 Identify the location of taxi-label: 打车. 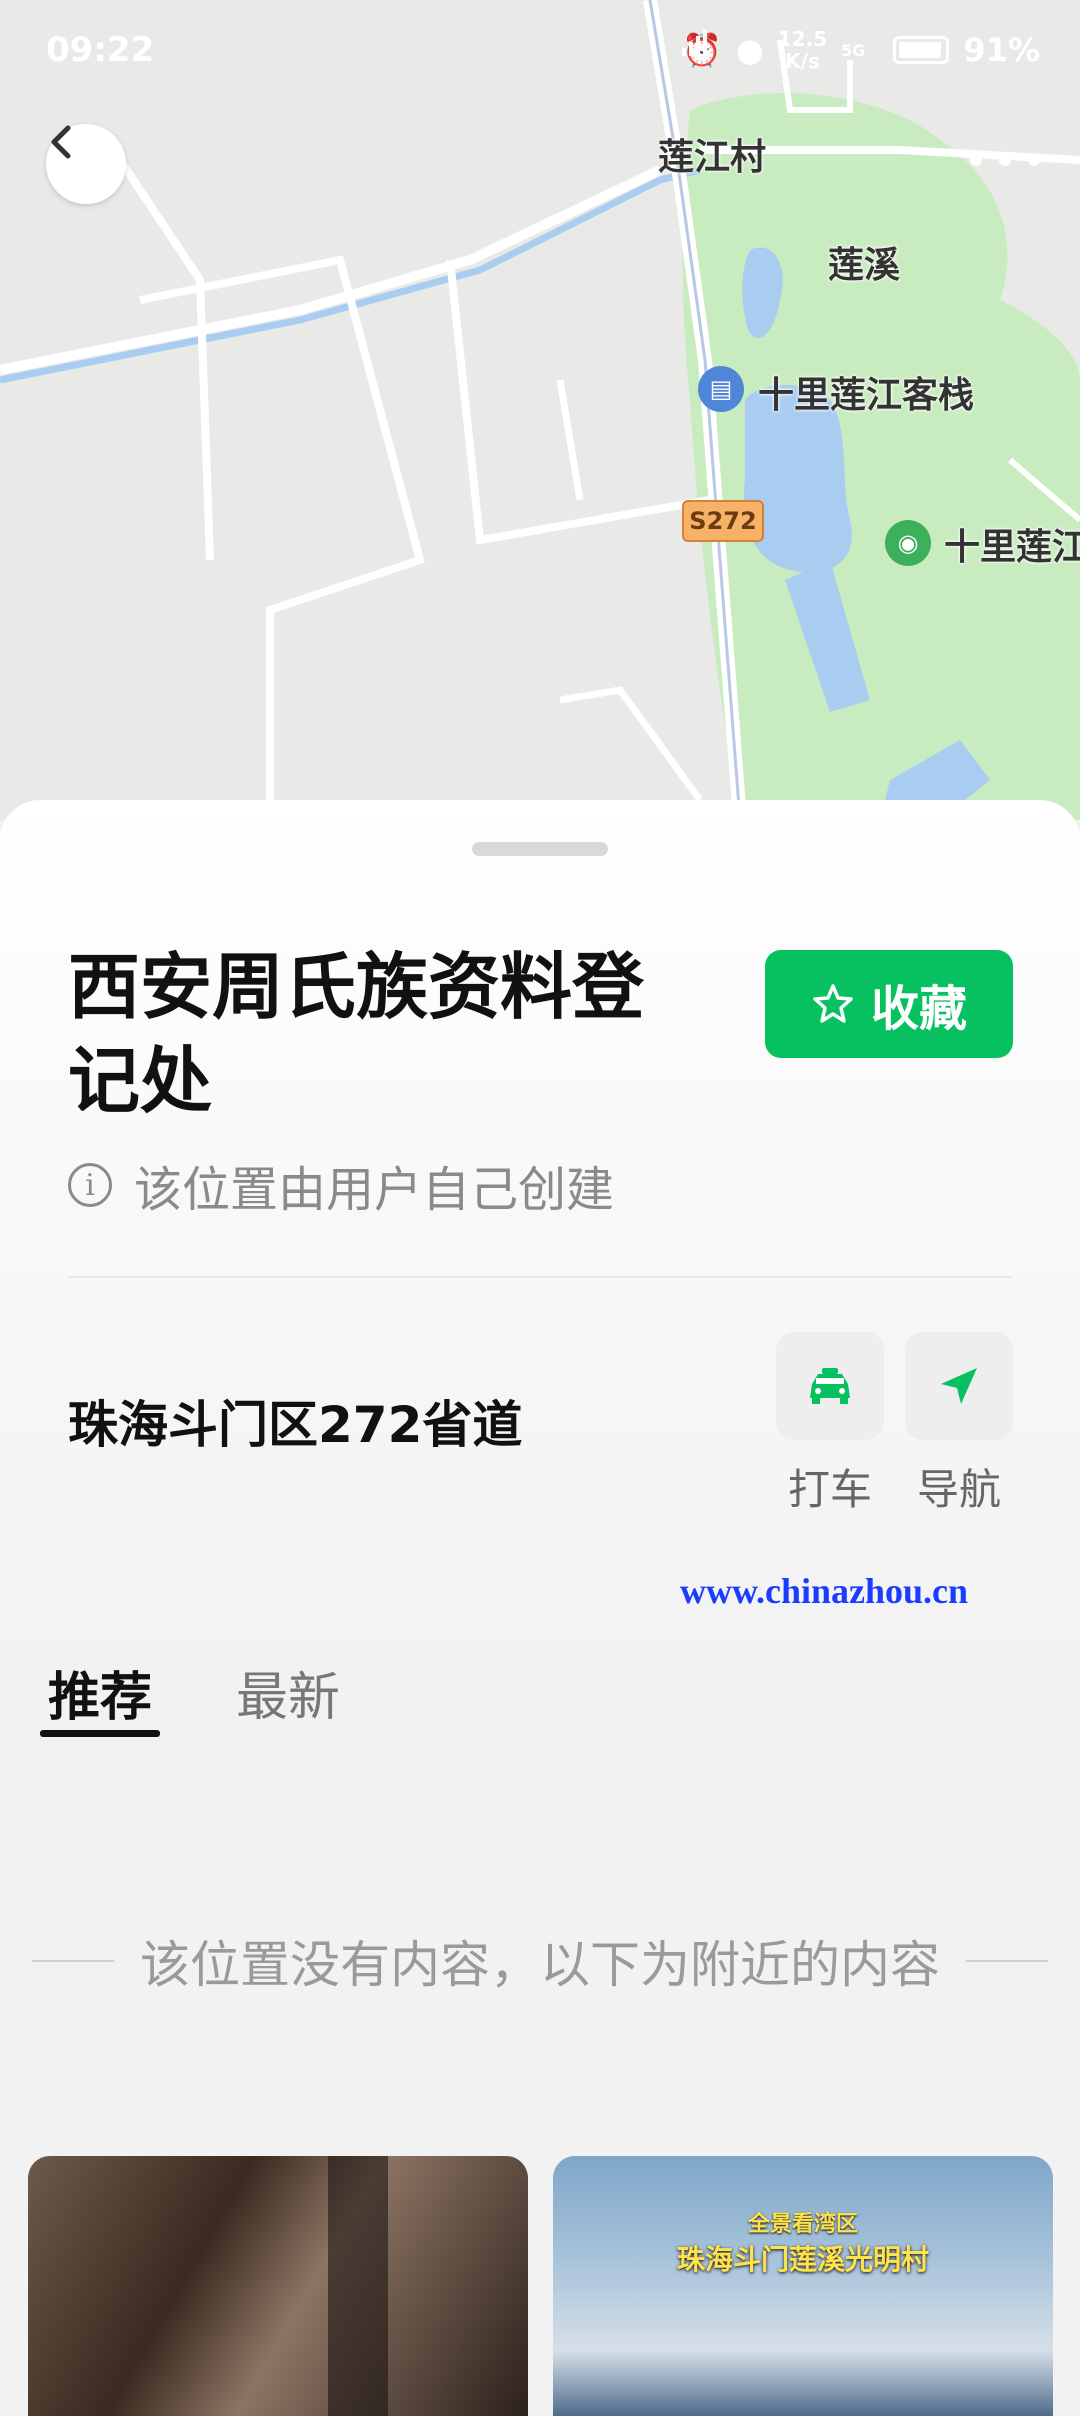
(829, 1489).